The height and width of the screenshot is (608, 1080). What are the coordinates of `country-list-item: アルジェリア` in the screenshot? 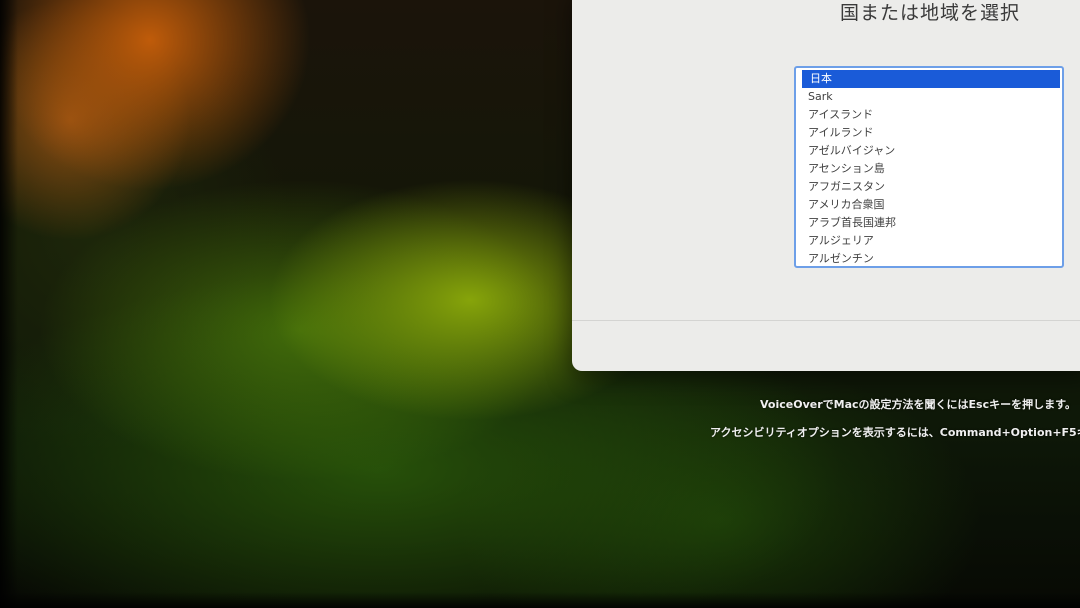 It's located at (929, 241).